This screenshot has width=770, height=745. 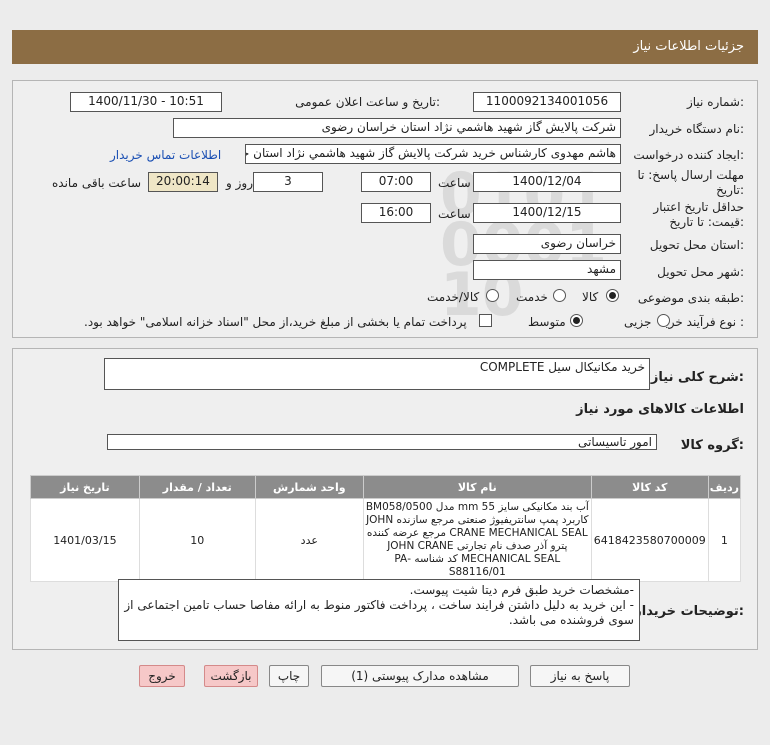 I want to click on col-name: نام کالا, so click(x=477, y=487).